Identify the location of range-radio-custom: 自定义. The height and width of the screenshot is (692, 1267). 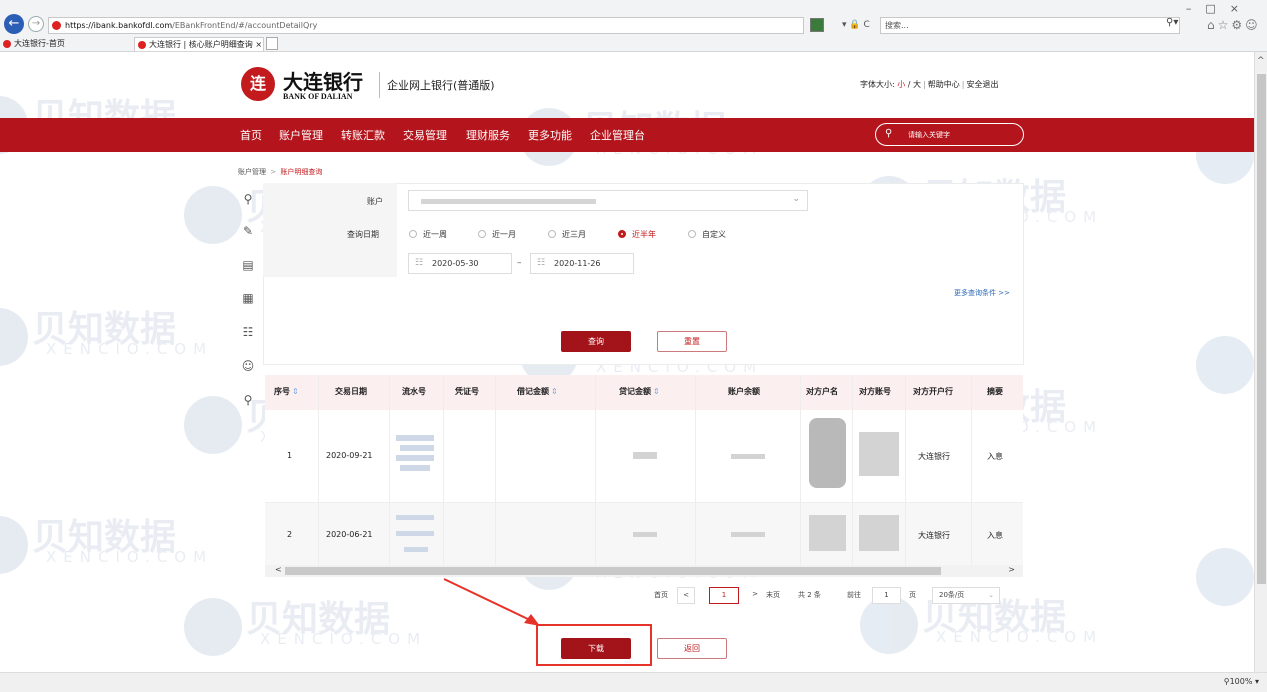
(707, 234).